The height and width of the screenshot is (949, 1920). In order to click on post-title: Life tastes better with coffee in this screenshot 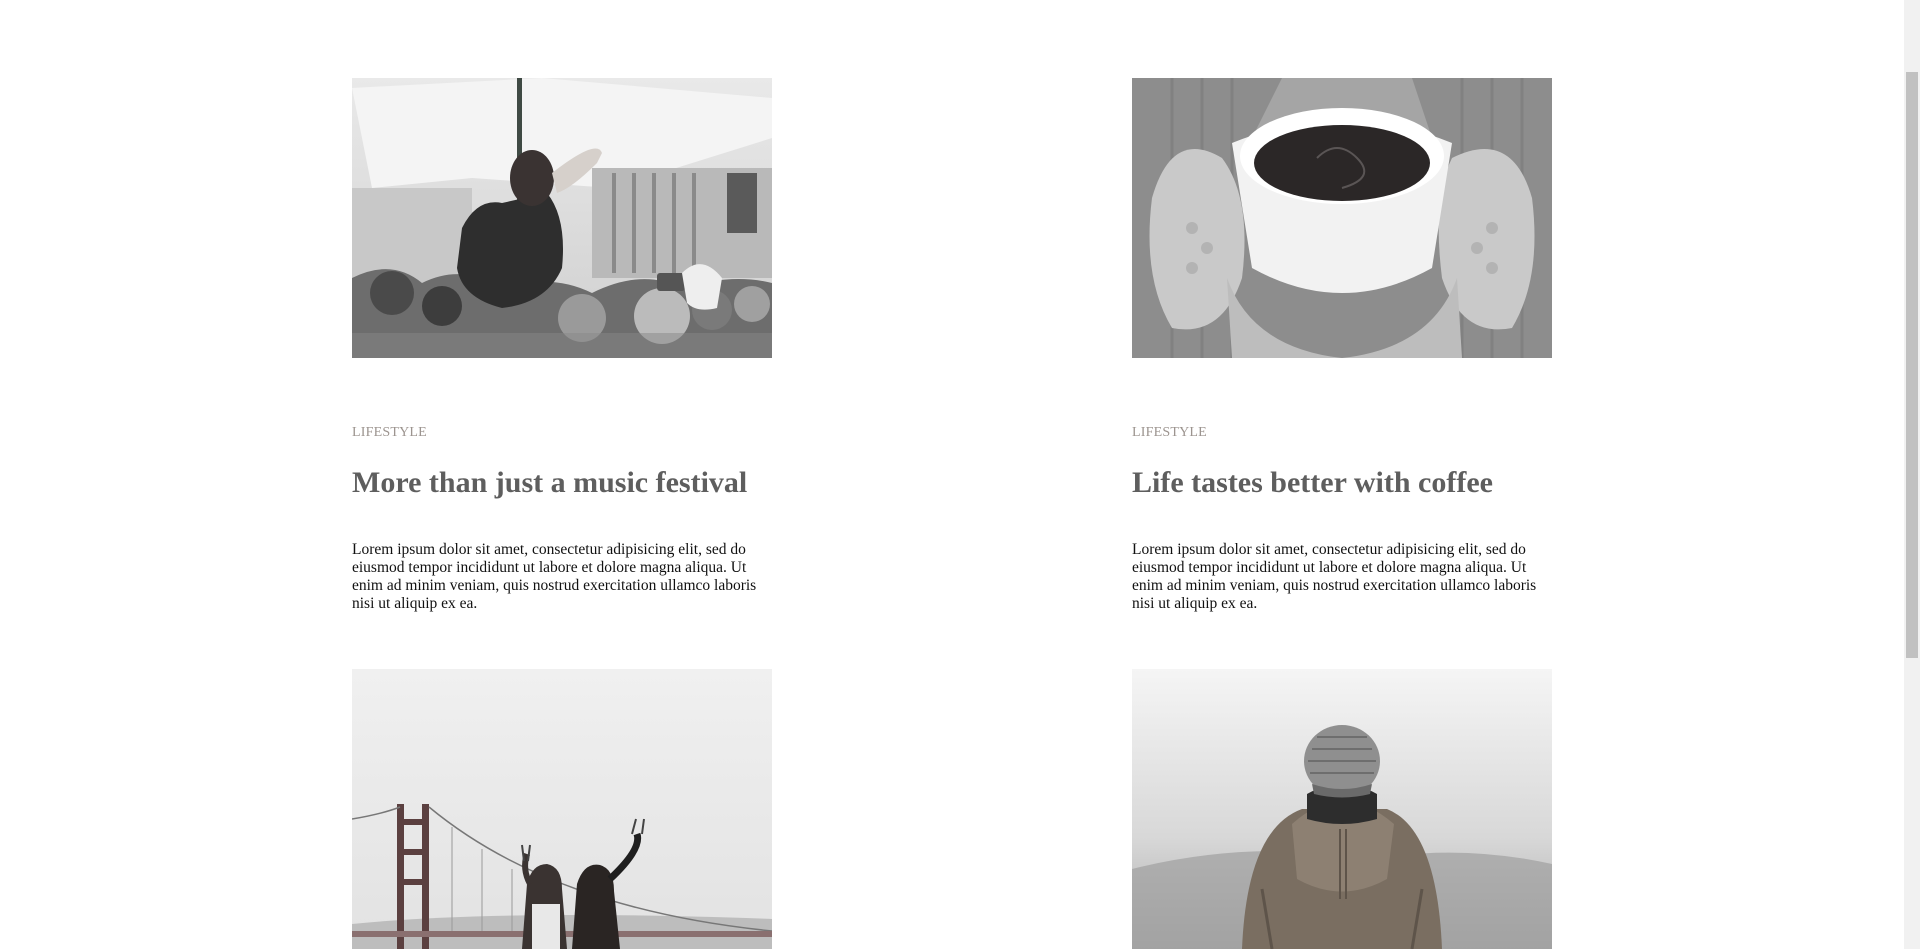, I will do `click(1342, 483)`.